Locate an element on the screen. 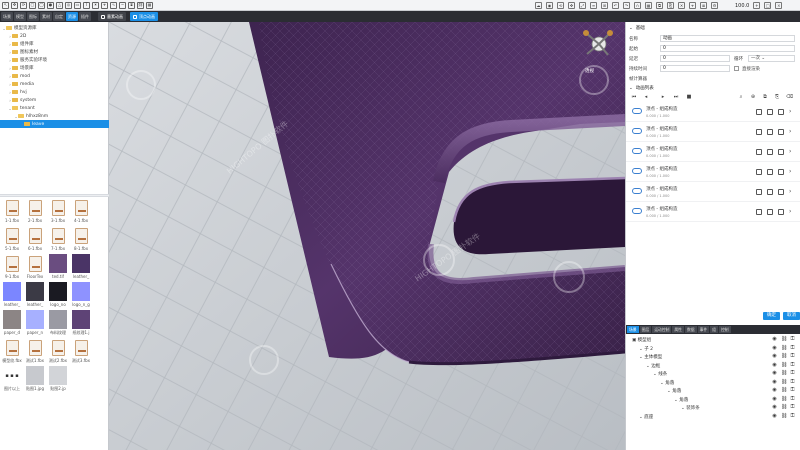  scene-tree-item: ⌄ 子 2 ◉ ⛓ ⚿ is located at coordinates (713, 349).